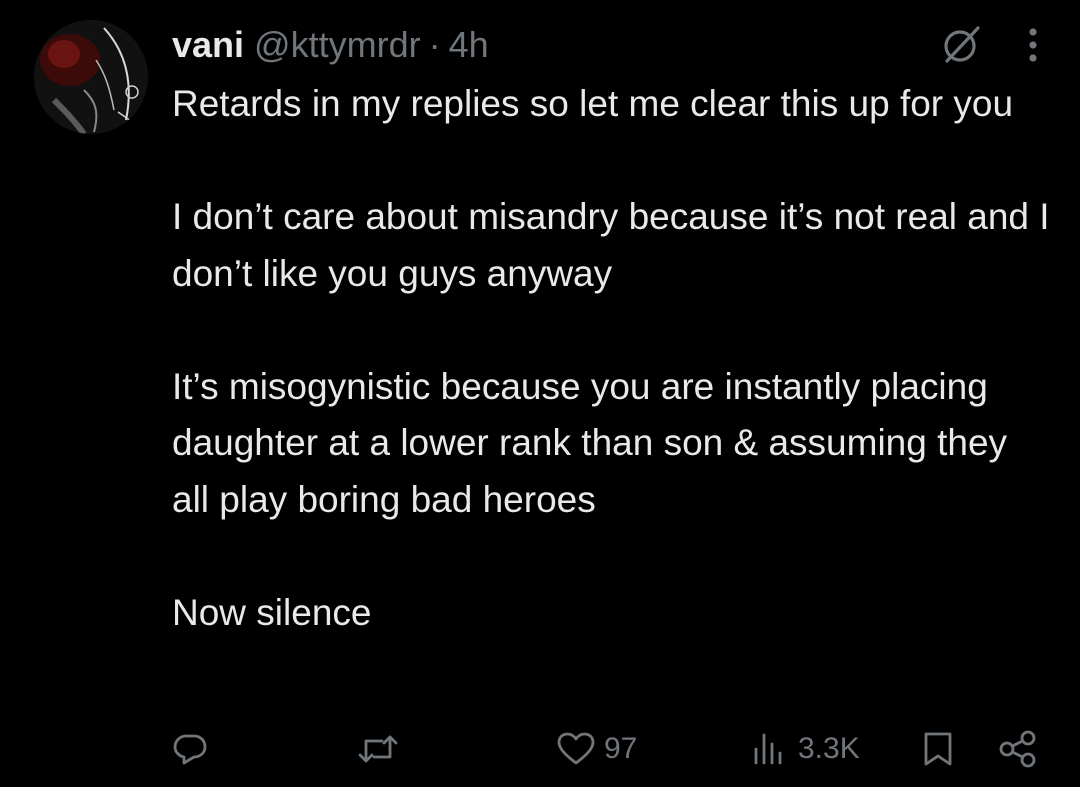 This screenshot has width=1080, height=787. I want to click on reply-icon, so click(190, 749).